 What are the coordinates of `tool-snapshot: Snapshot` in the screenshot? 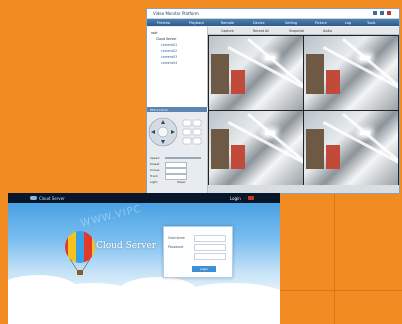 It's located at (296, 31).